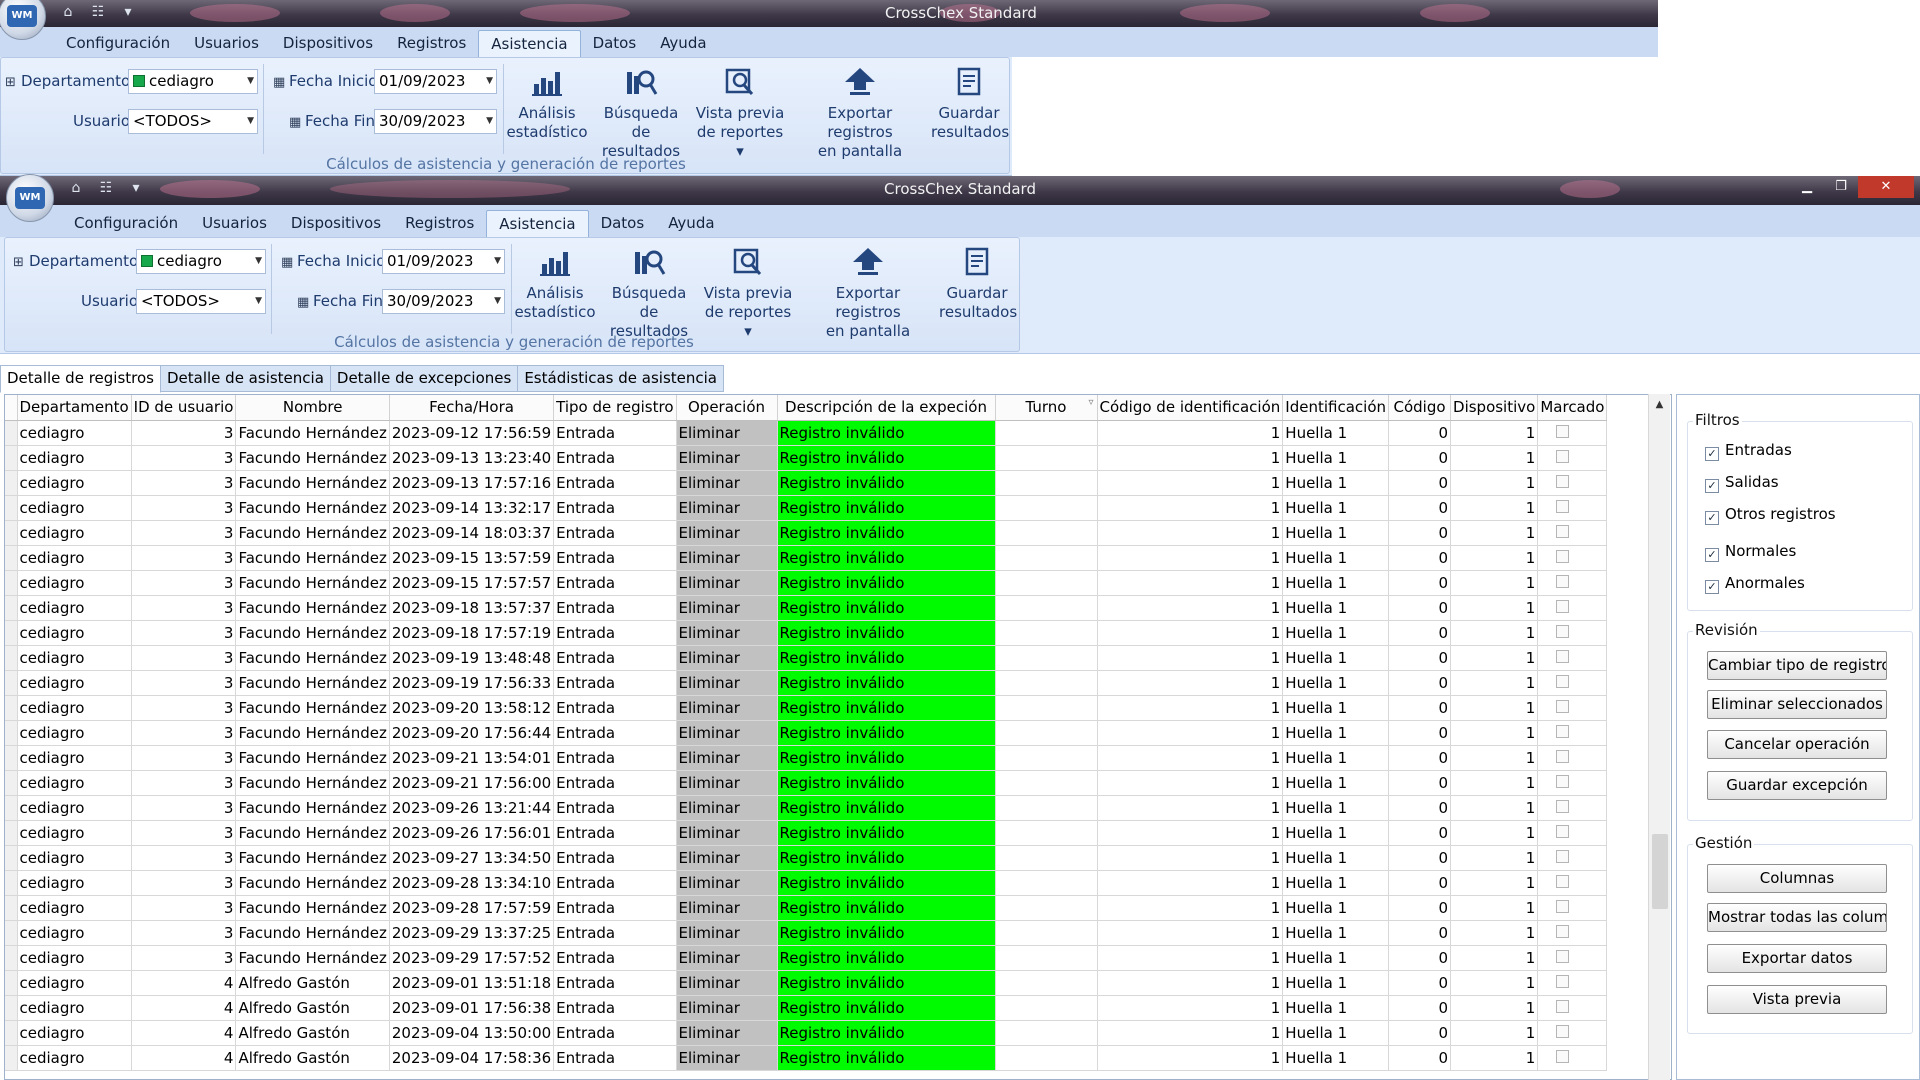 This screenshot has width=1920, height=1080. Describe the element at coordinates (978, 284) in the screenshot. I see `save-results-button: Guardar resultados` at that location.